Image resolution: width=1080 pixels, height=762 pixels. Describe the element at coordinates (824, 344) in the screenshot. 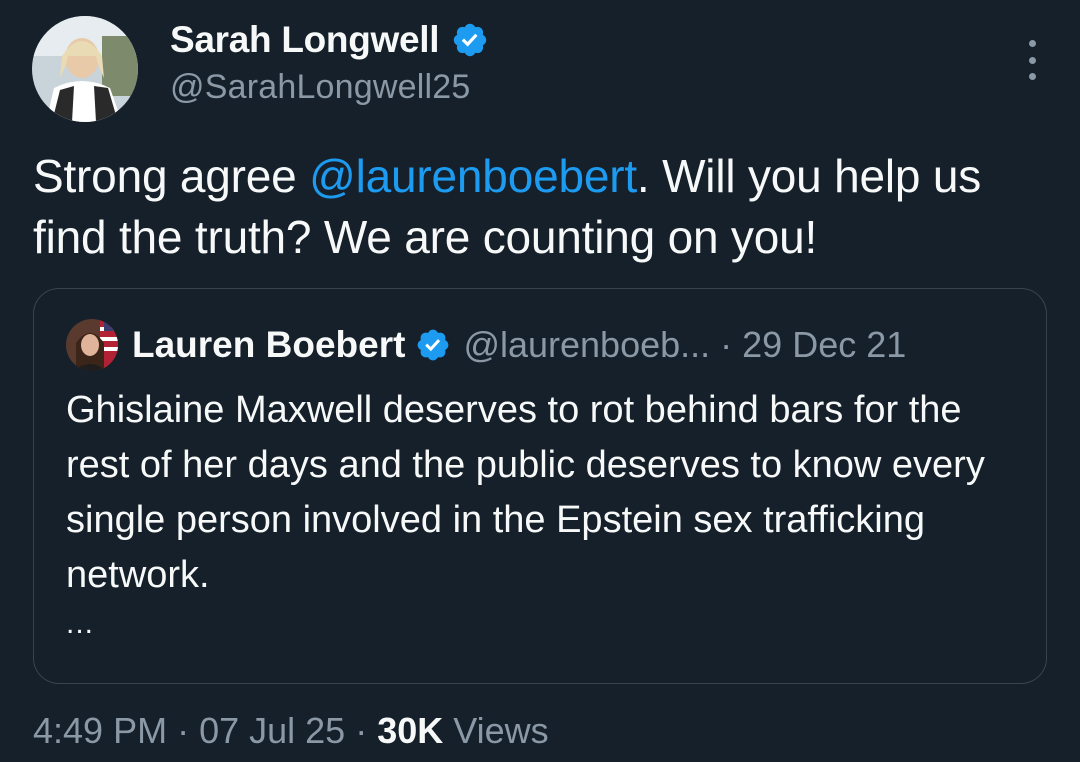

I see `quoted-date: 29 Dec 21` at that location.